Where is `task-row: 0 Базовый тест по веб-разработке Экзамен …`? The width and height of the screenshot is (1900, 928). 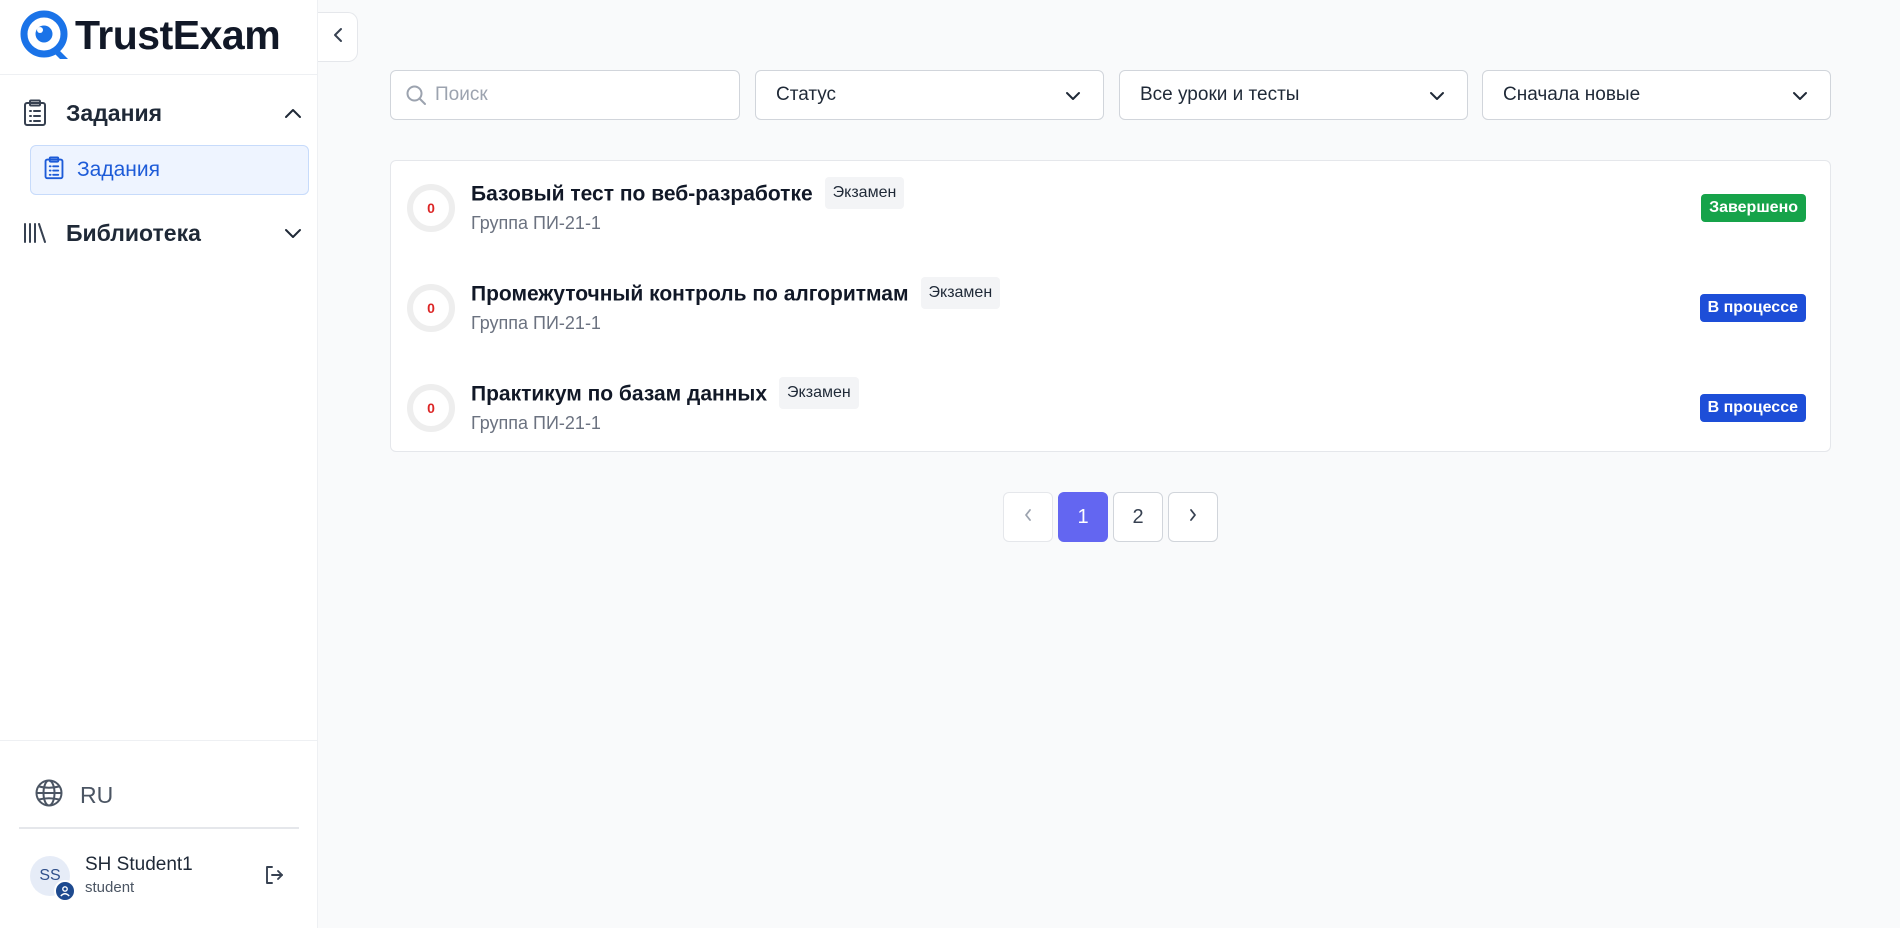
task-row: 0 Базовый тест по веб-разработке Экзамен … is located at coordinates (1110, 211).